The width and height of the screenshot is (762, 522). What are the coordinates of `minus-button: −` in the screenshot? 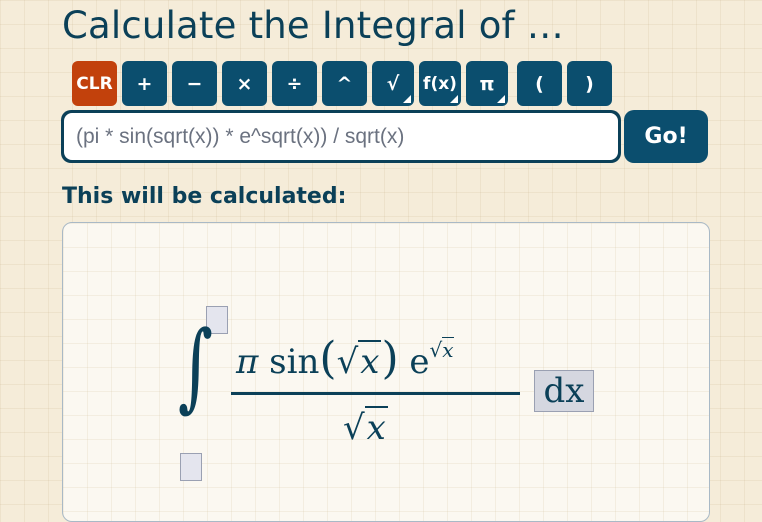 It's located at (194, 83).